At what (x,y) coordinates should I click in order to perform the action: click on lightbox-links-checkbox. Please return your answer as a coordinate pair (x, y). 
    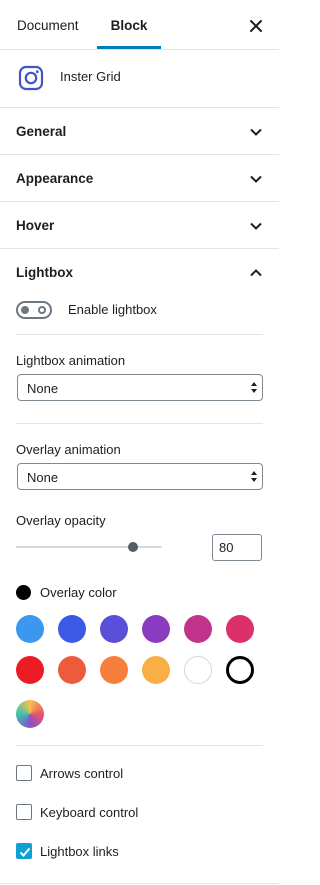
    Looking at the image, I should click on (24, 851).